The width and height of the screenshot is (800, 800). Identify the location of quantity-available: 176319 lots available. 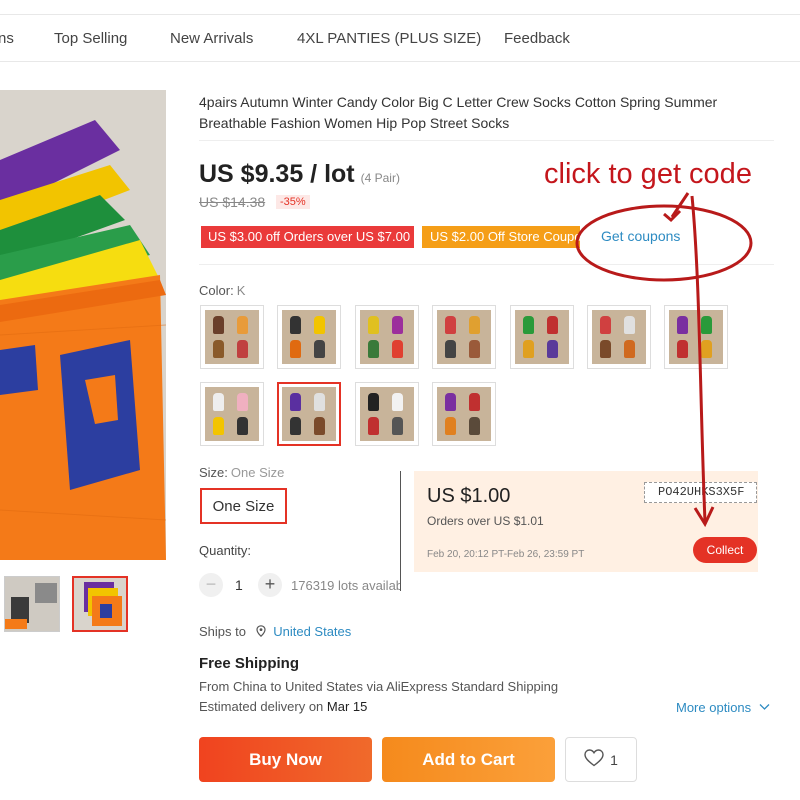
(345, 585).